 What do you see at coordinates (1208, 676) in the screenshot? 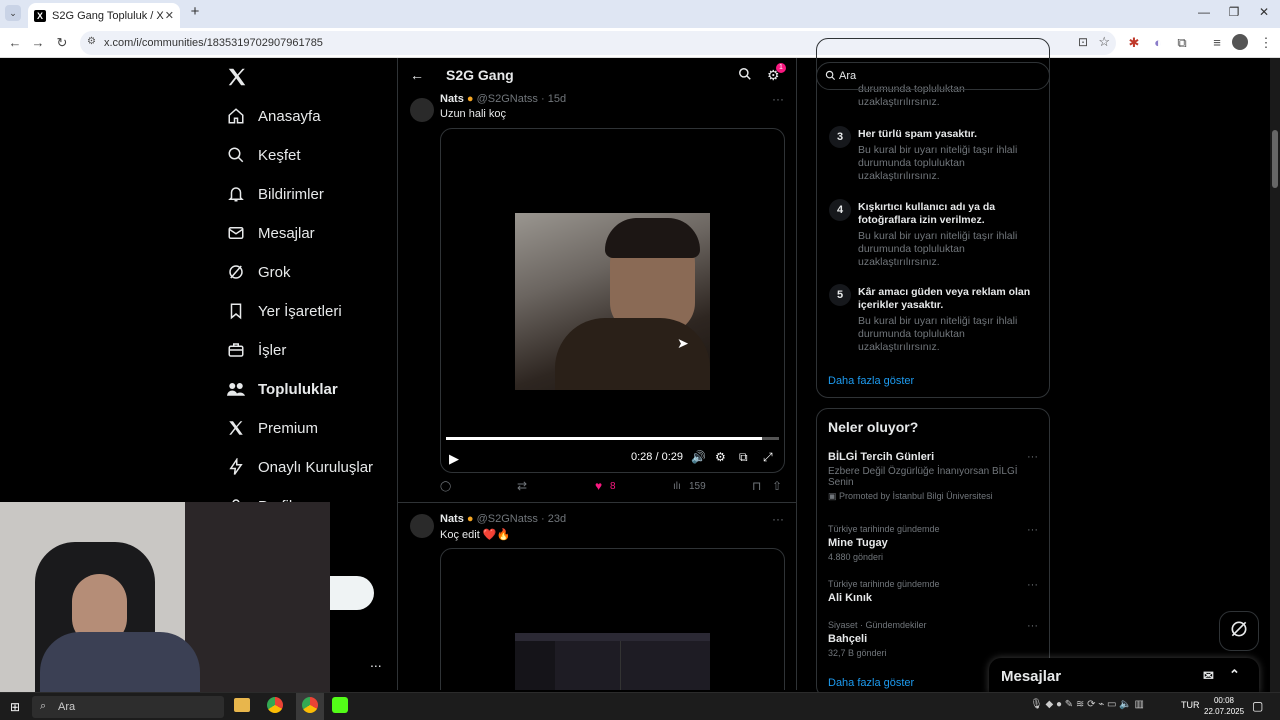
I see `new-message-icon: ✉` at bounding box center [1208, 676].